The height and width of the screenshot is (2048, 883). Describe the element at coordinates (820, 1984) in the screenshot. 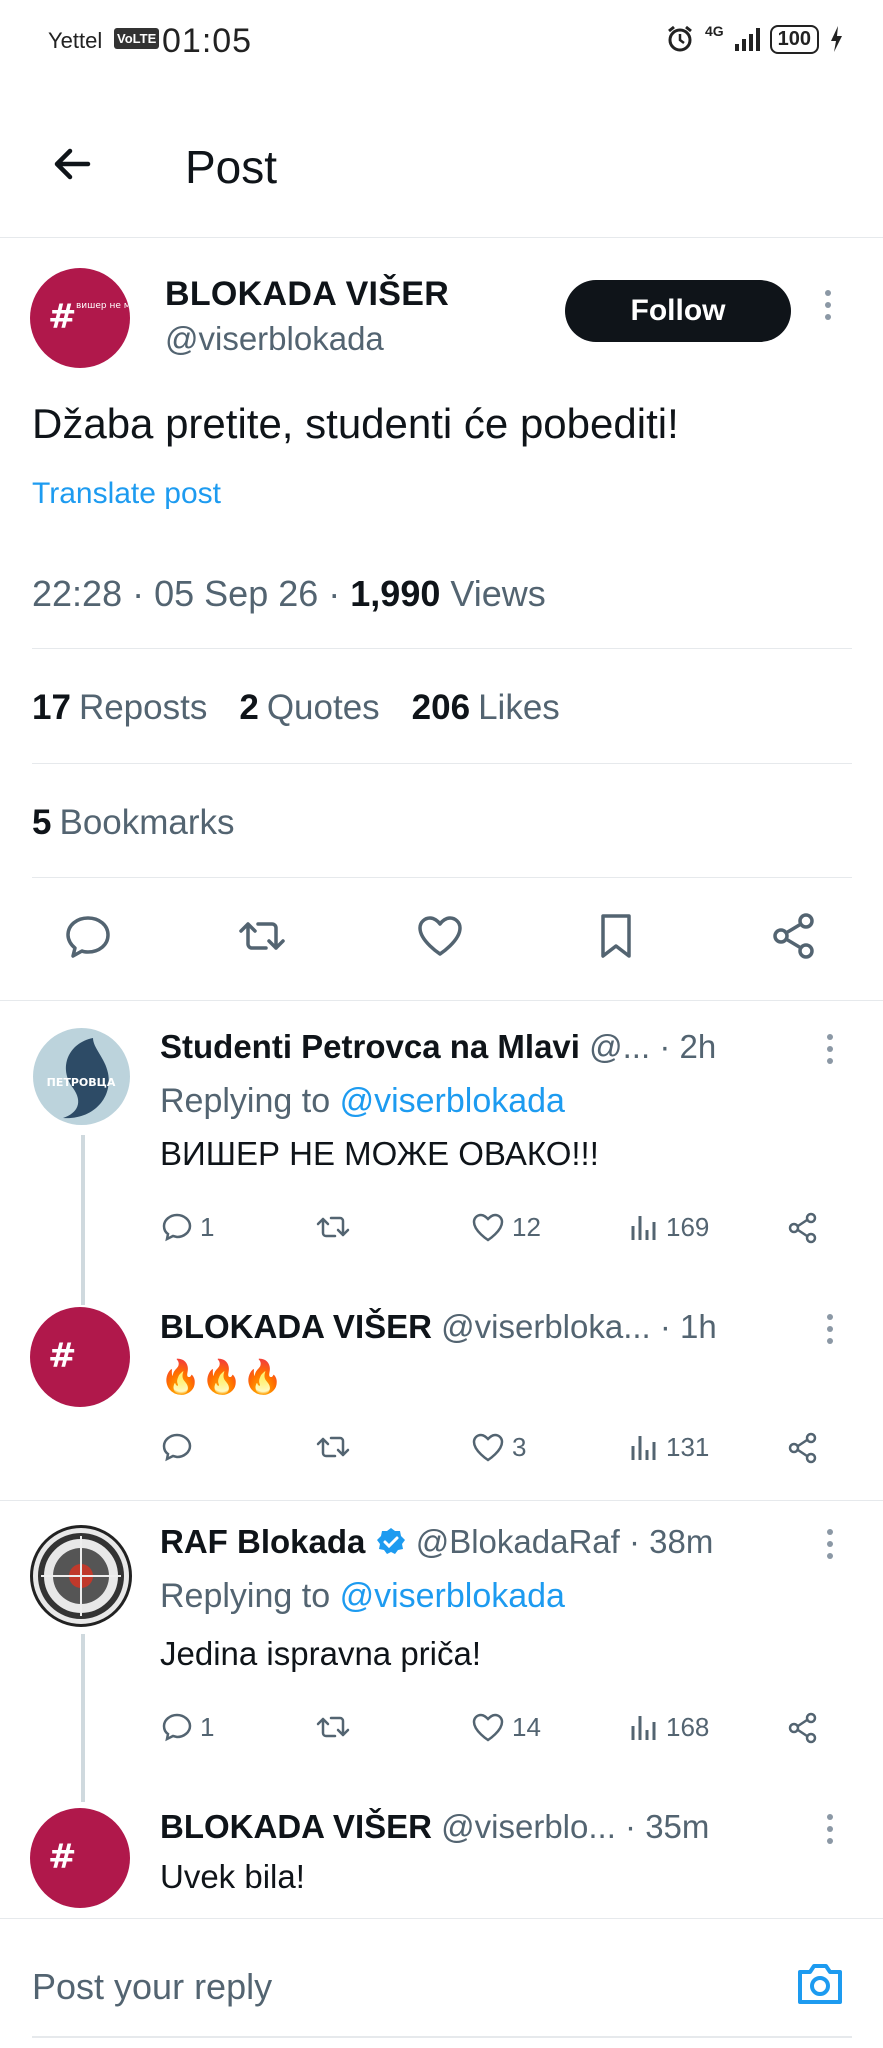

I see `camera-icon` at that location.